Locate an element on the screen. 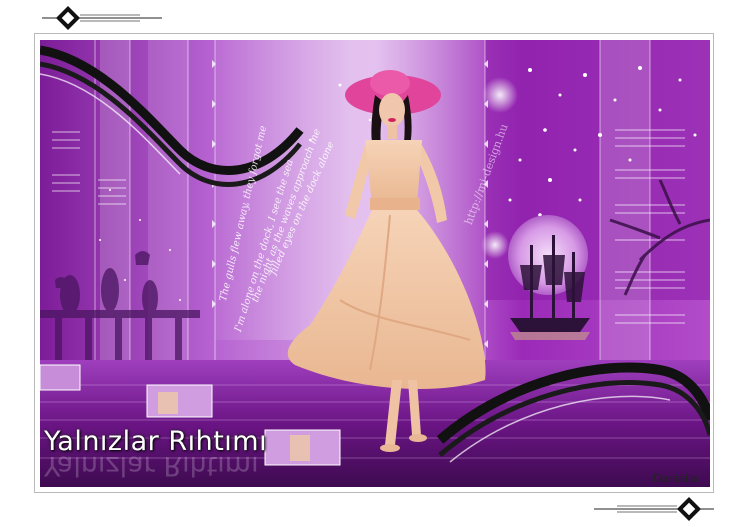 The image size is (750, 527). top-left-corner-ornament is located at coordinates (102, 18).